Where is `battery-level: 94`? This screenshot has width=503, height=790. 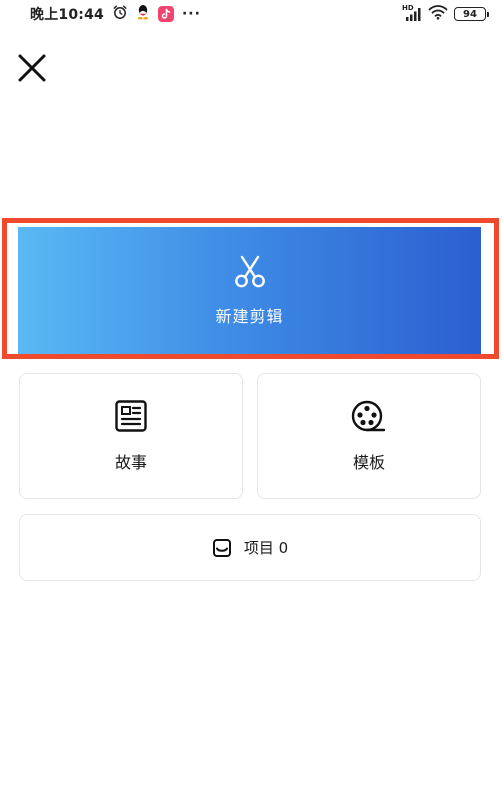 battery-level: 94 is located at coordinates (470, 14).